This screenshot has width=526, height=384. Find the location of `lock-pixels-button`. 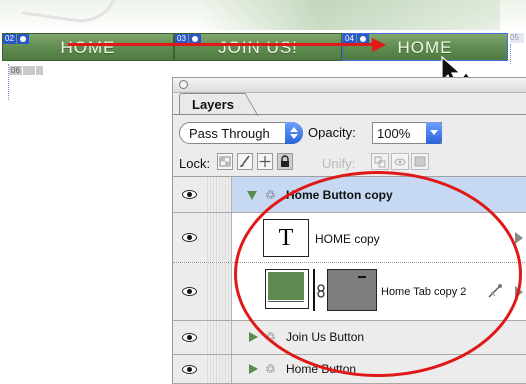

lock-pixels-button is located at coordinates (245, 161).